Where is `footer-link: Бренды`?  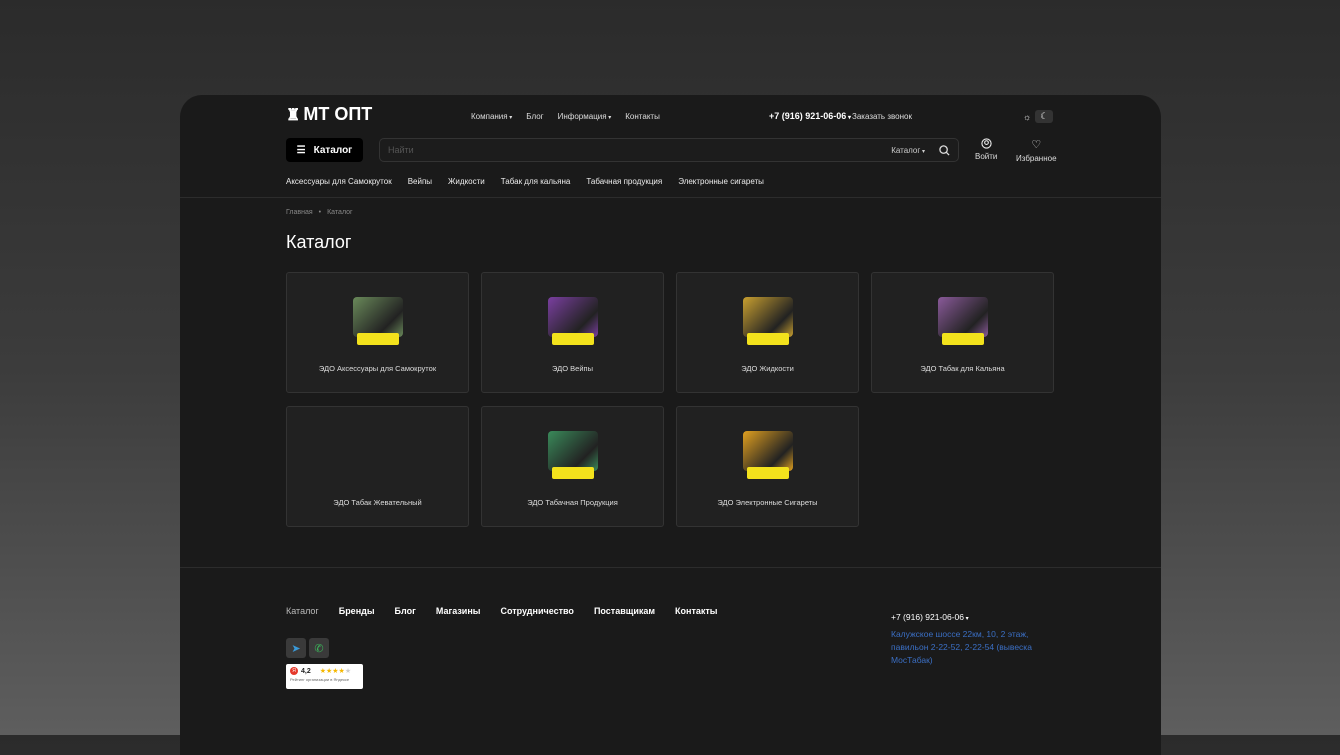
footer-link: Бренды is located at coordinates (357, 611).